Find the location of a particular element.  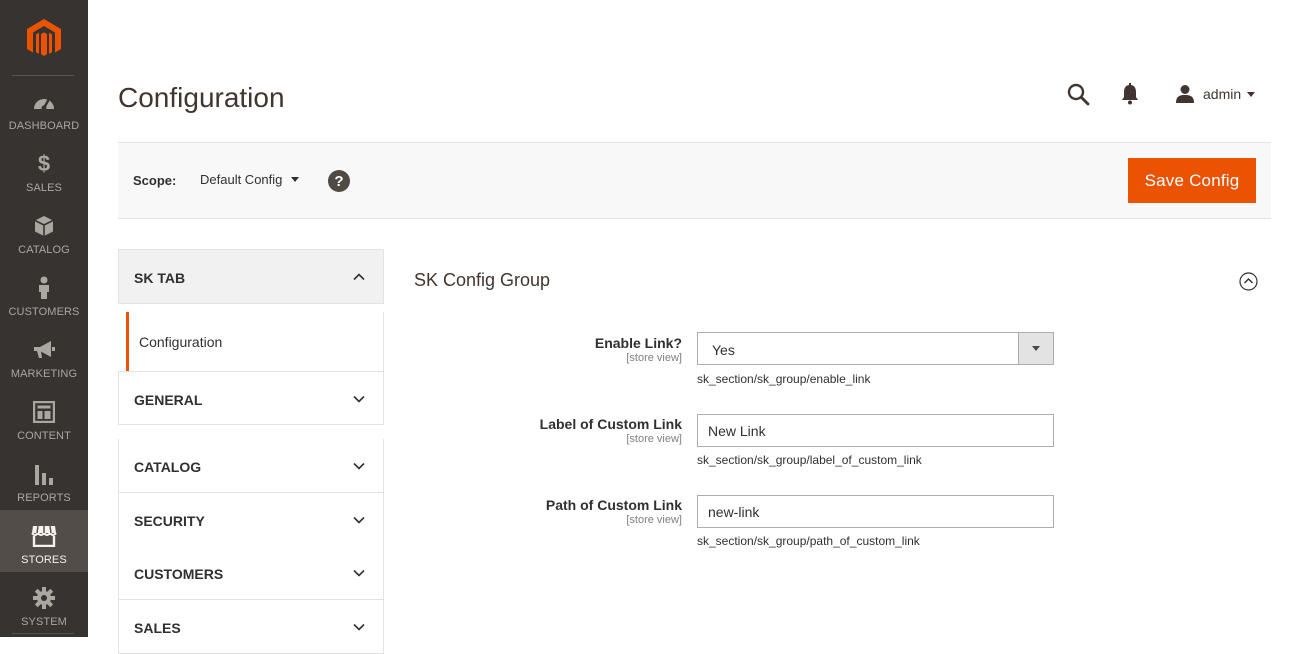

user-icon is located at coordinates (1185, 94).